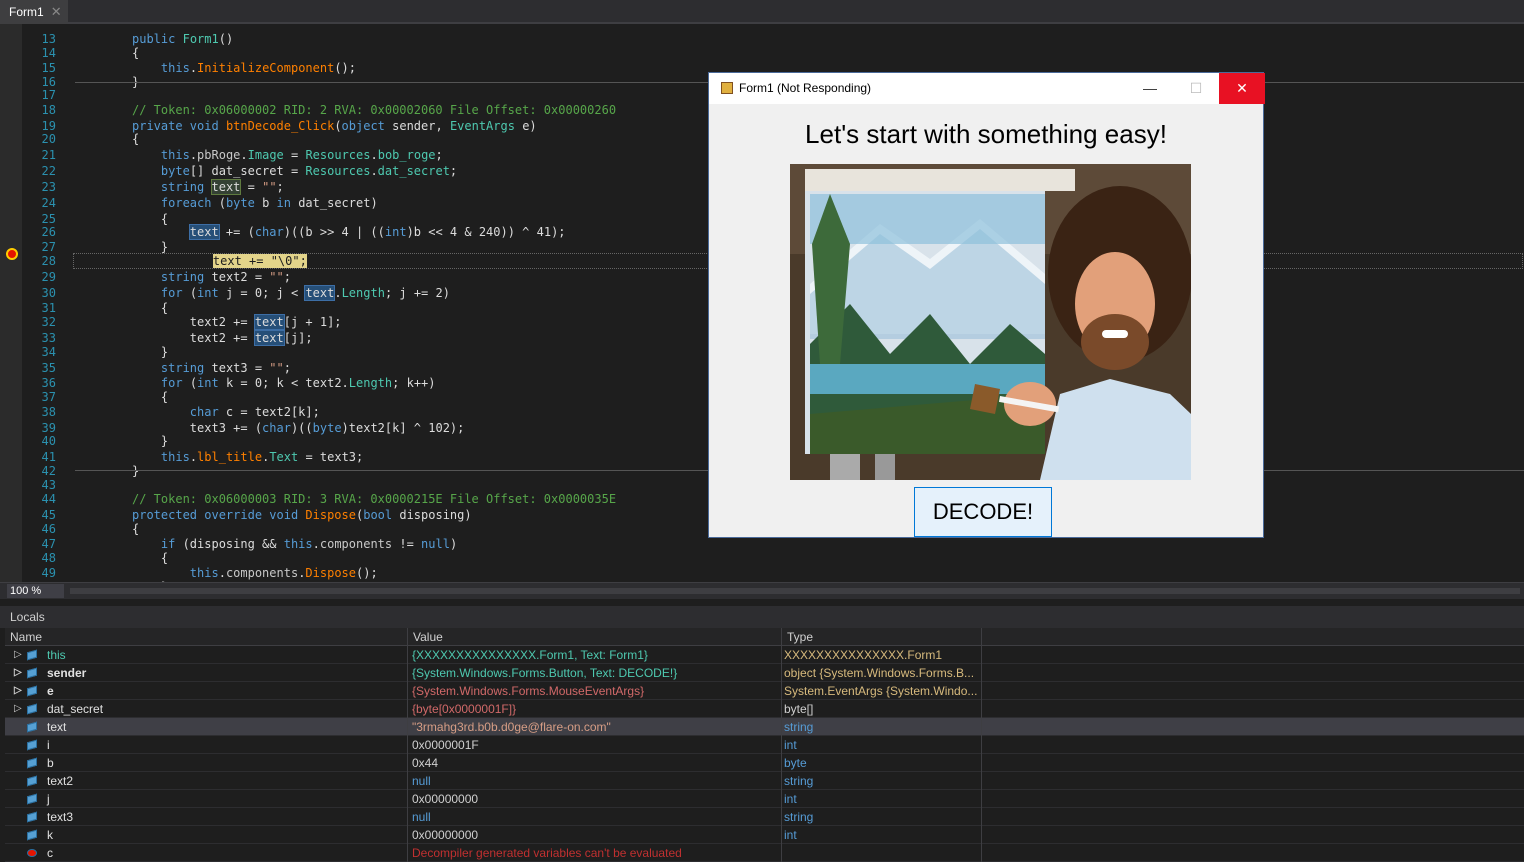 This screenshot has height=862, width=1524. What do you see at coordinates (48, 68) in the screenshot?
I see `line-number: 15` at bounding box center [48, 68].